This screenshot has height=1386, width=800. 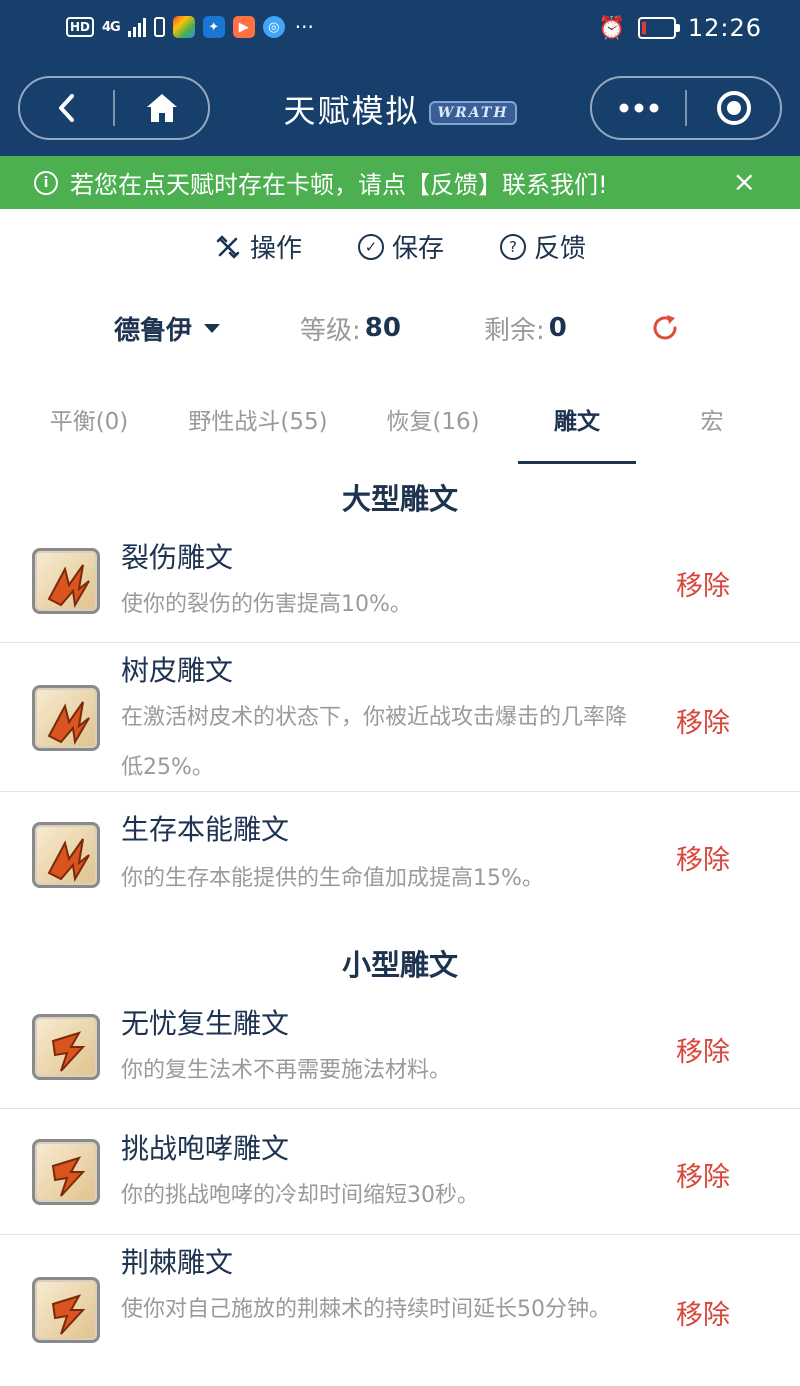 I want to click on feedback-label: 反馈, so click(x=560, y=249).